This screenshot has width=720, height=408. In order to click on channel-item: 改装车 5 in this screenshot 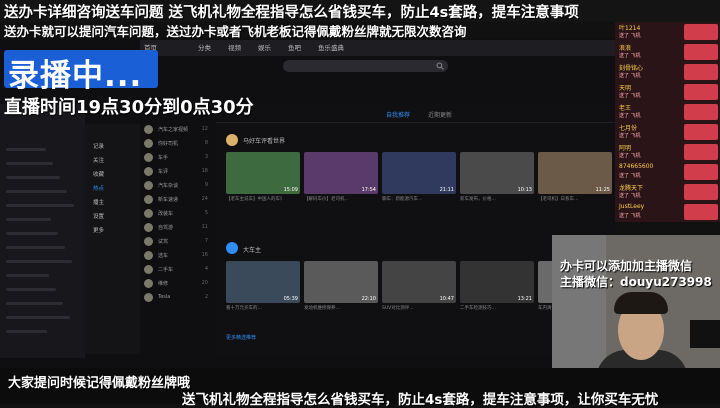, I will do `click(176, 213)`.